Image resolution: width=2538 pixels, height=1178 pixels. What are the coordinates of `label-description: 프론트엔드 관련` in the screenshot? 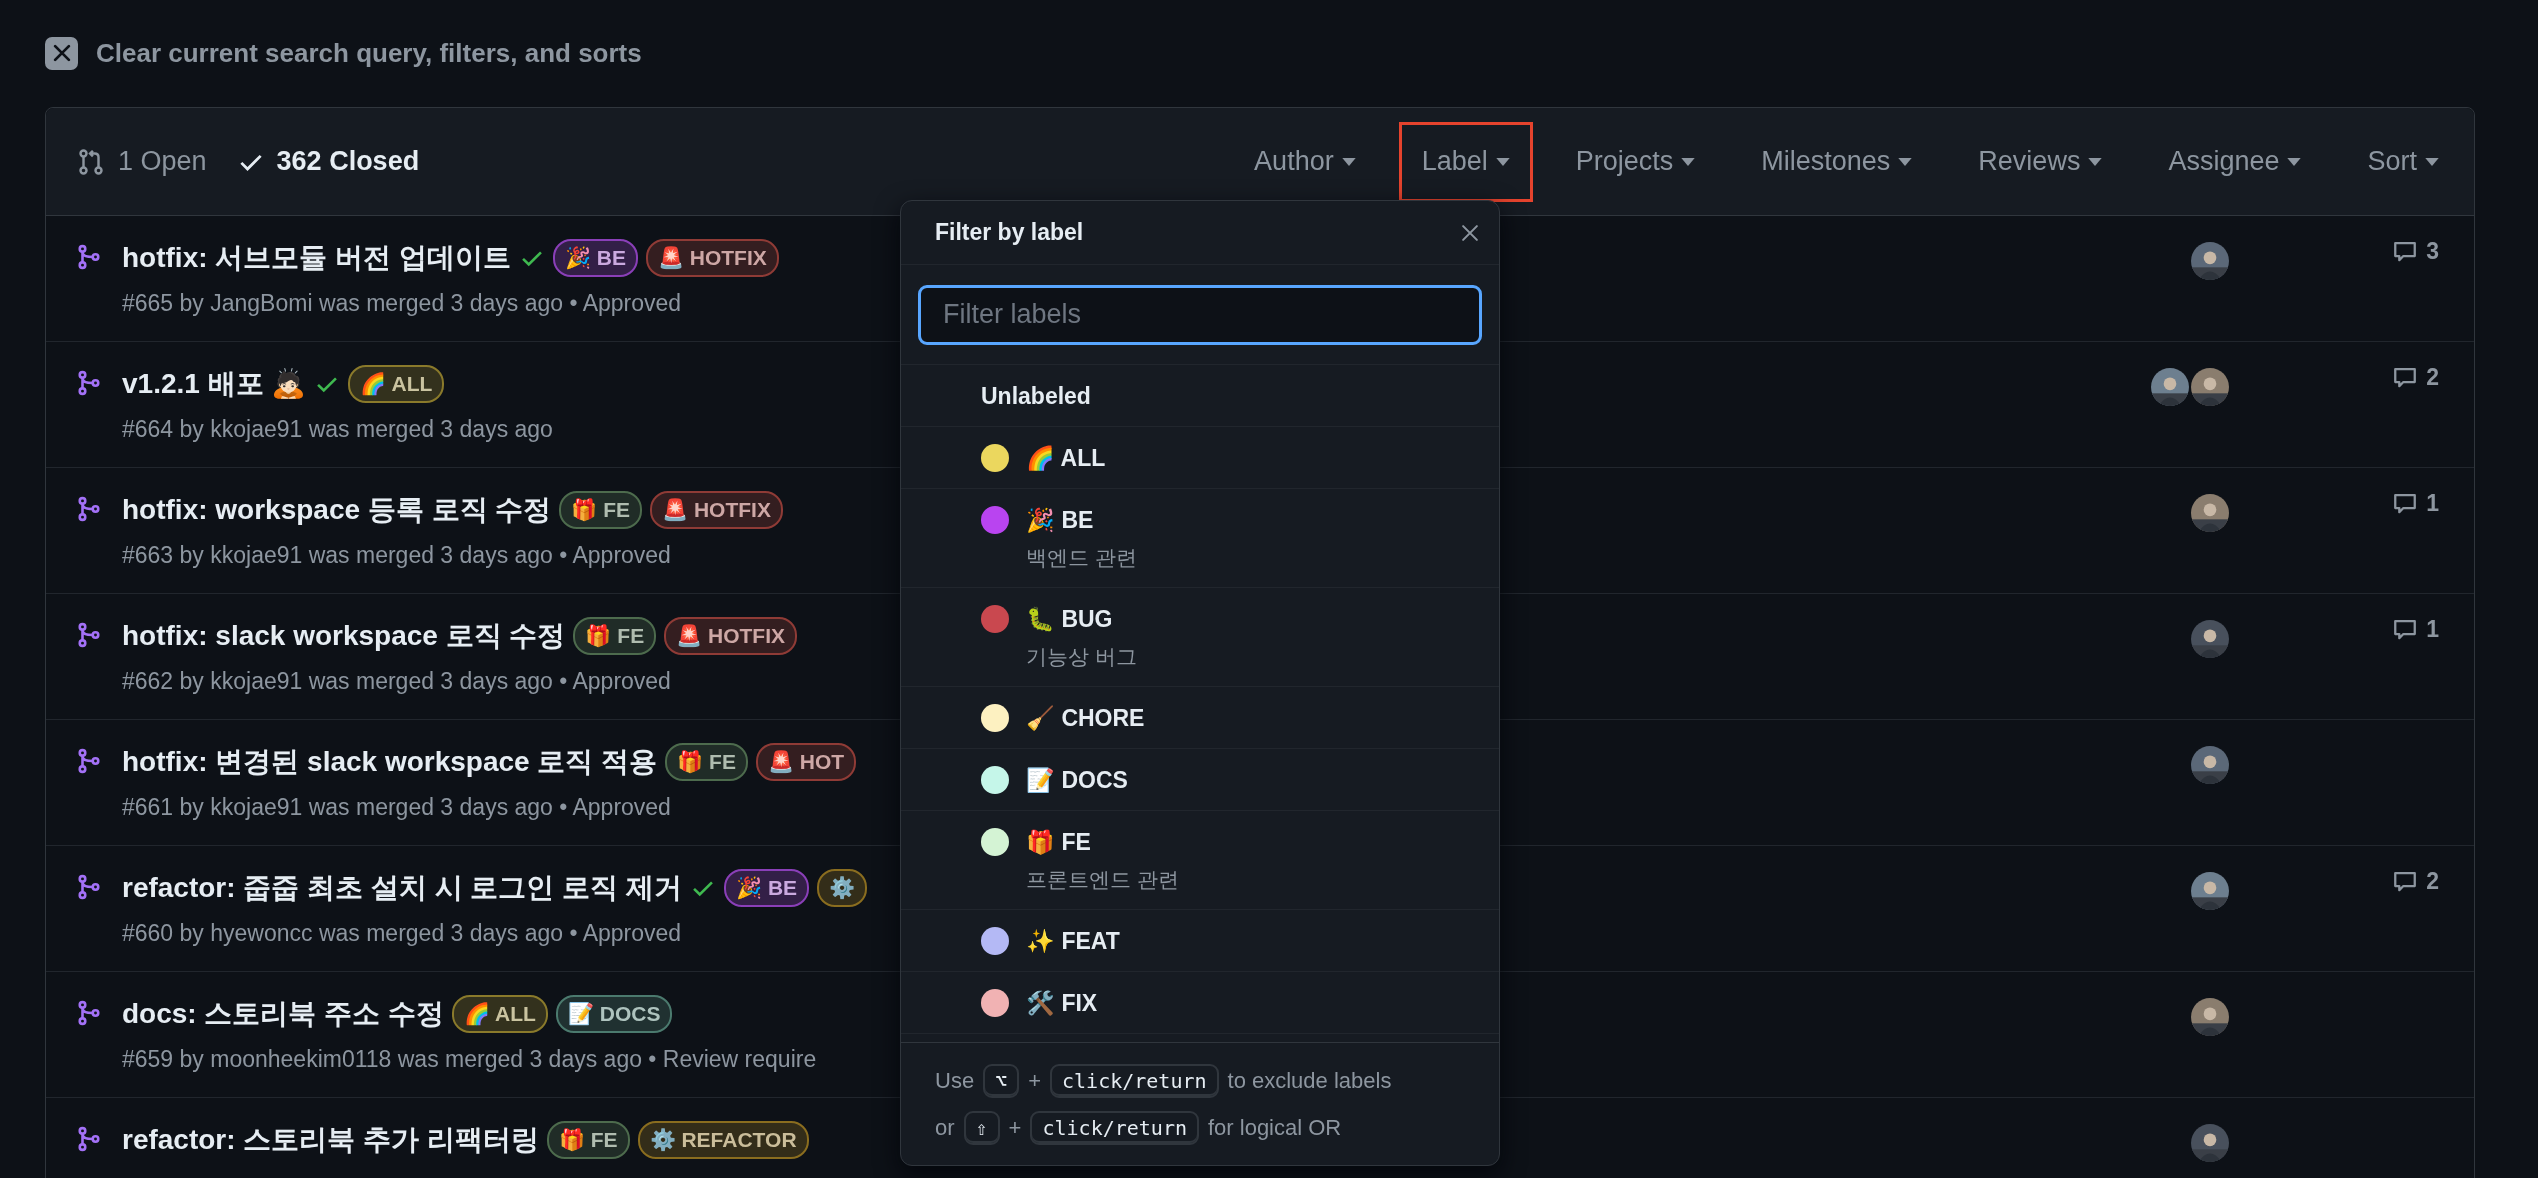 It's located at (1102, 880).